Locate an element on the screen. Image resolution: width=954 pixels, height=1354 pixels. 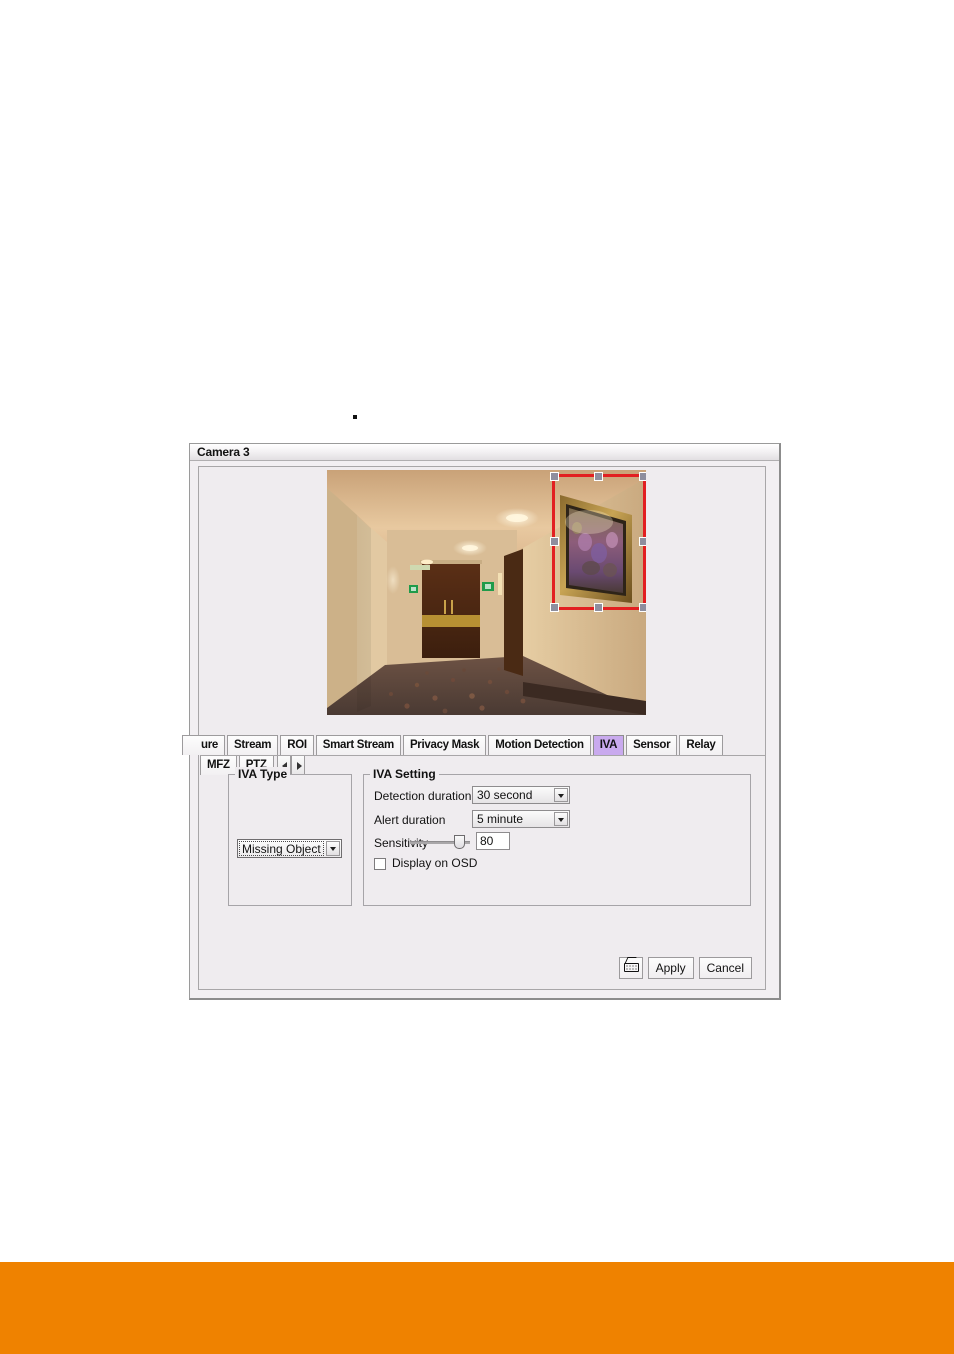
roi-handle-middle-right is located at coordinates (642, 541).